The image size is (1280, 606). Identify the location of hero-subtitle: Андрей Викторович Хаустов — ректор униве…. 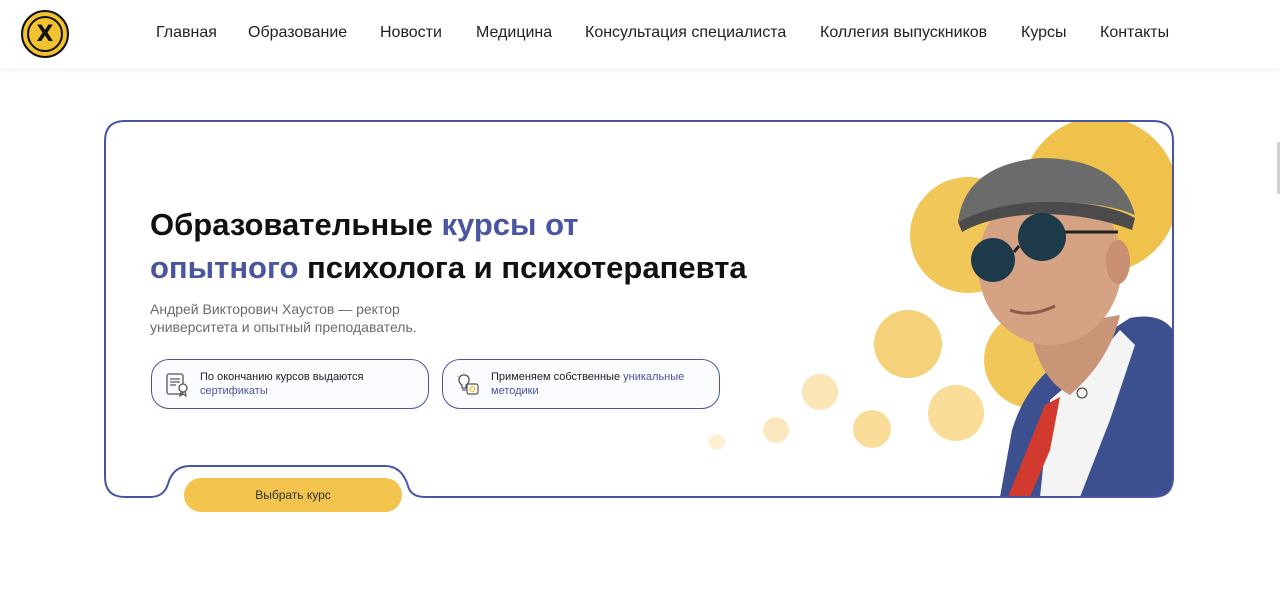
(283, 318).